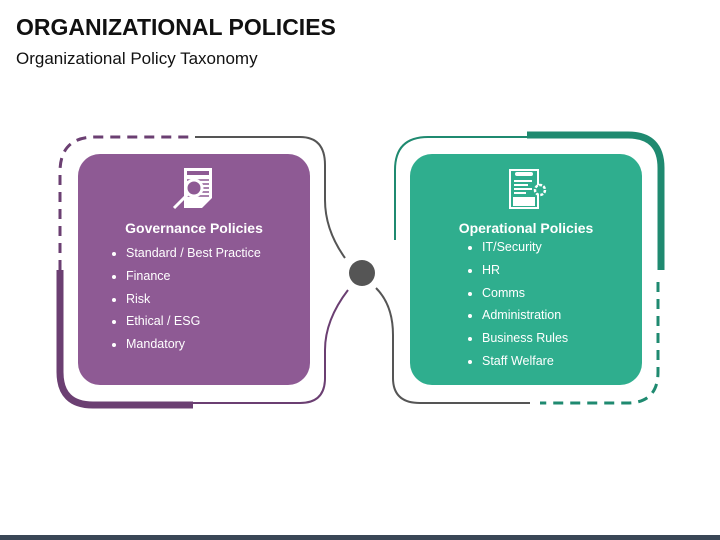 Image resolution: width=720 pixels, height=540 pixels. Describe the element at coordinates (525, 247) in the screenshot. I see `list-item: IT/Security` at that location.